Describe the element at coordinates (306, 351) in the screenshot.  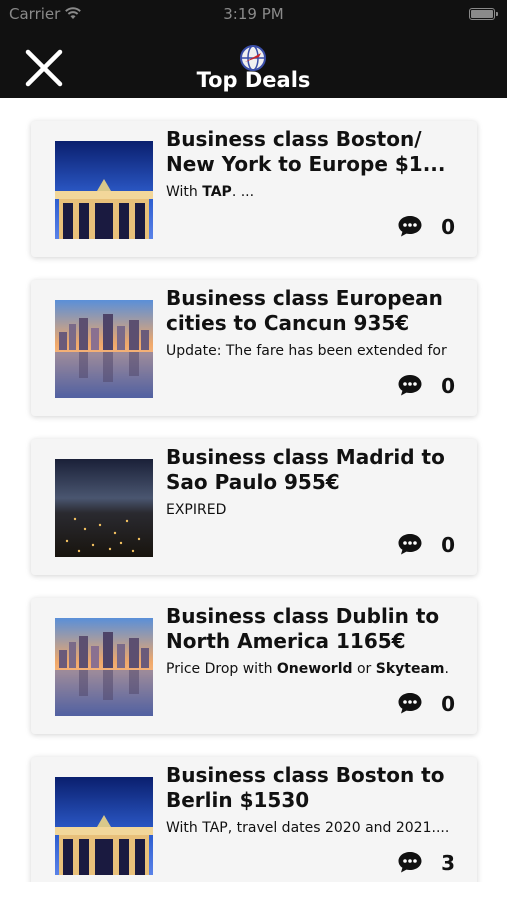
I see `deal-subtitle: Update: The fare has been extended for` at that location.